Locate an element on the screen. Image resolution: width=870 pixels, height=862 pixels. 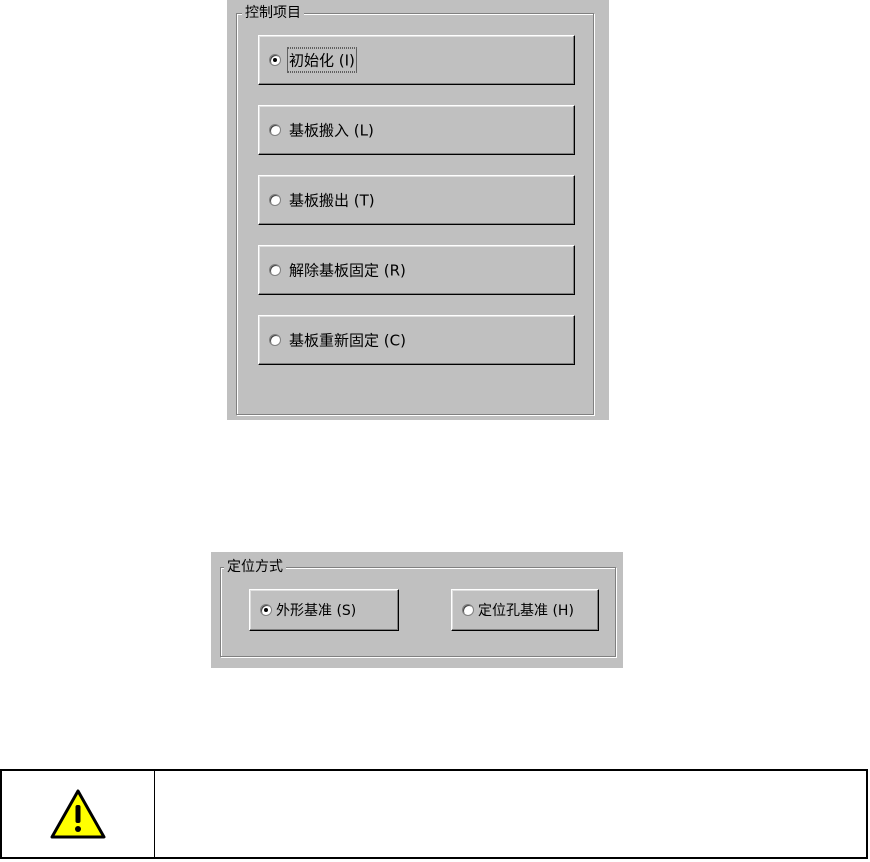
radio-outline-reference: 外形基准 (S) is located at coordinates (324, 610).